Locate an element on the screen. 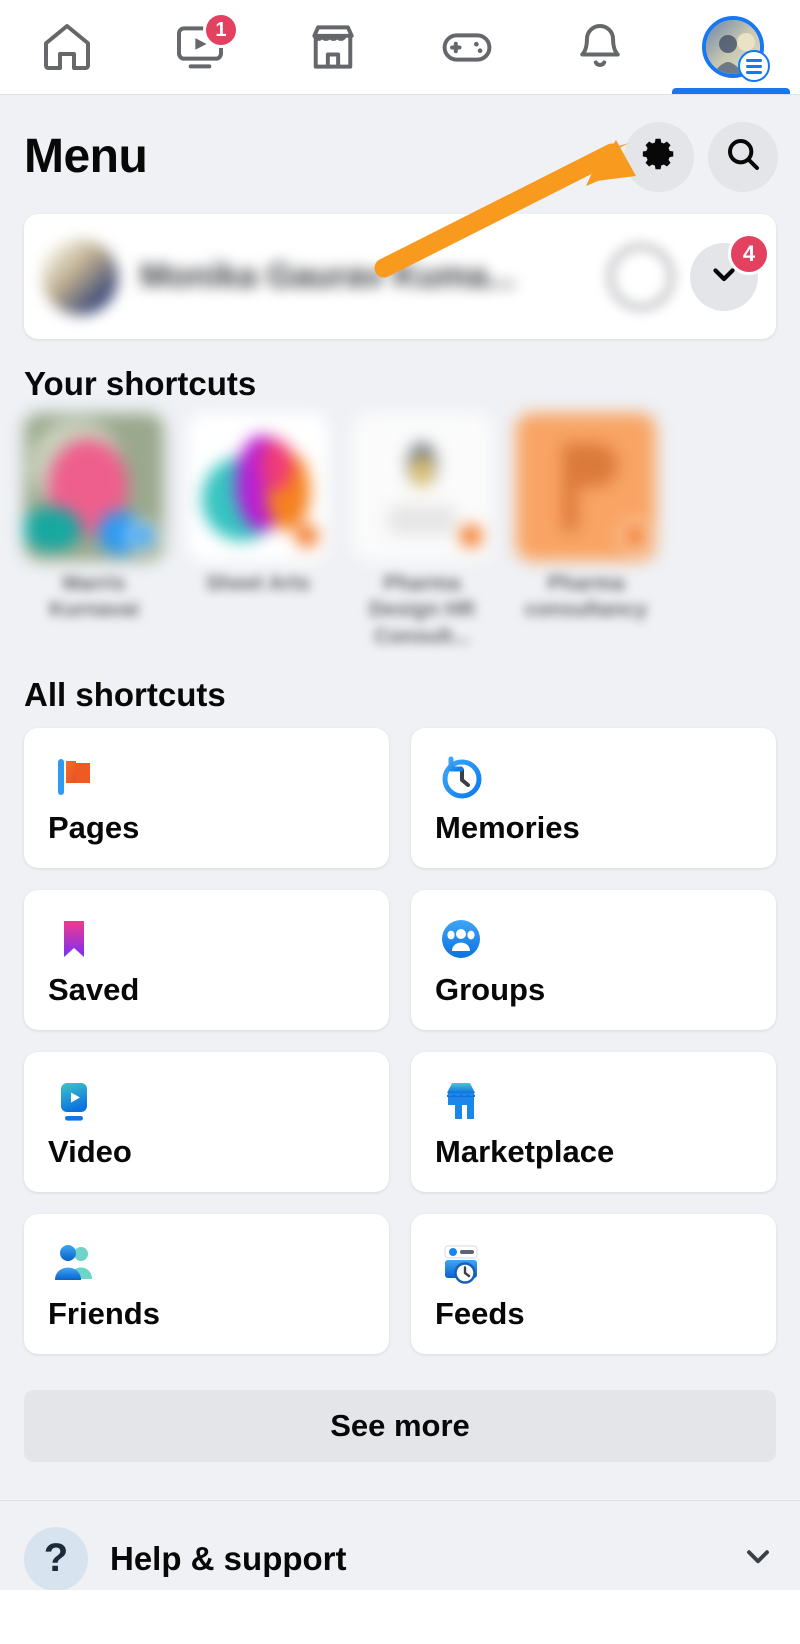 The image size is (800, 1644). bell-icon is located at coordinates (600, 47).